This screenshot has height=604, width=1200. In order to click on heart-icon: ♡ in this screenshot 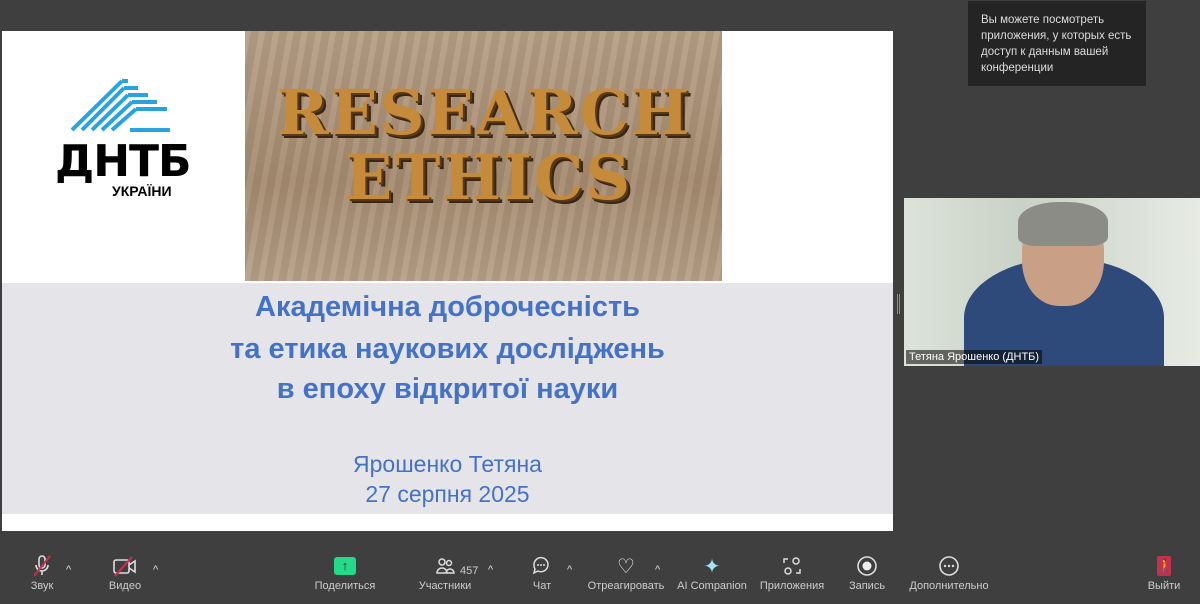, I will do `click(626, 566)`.